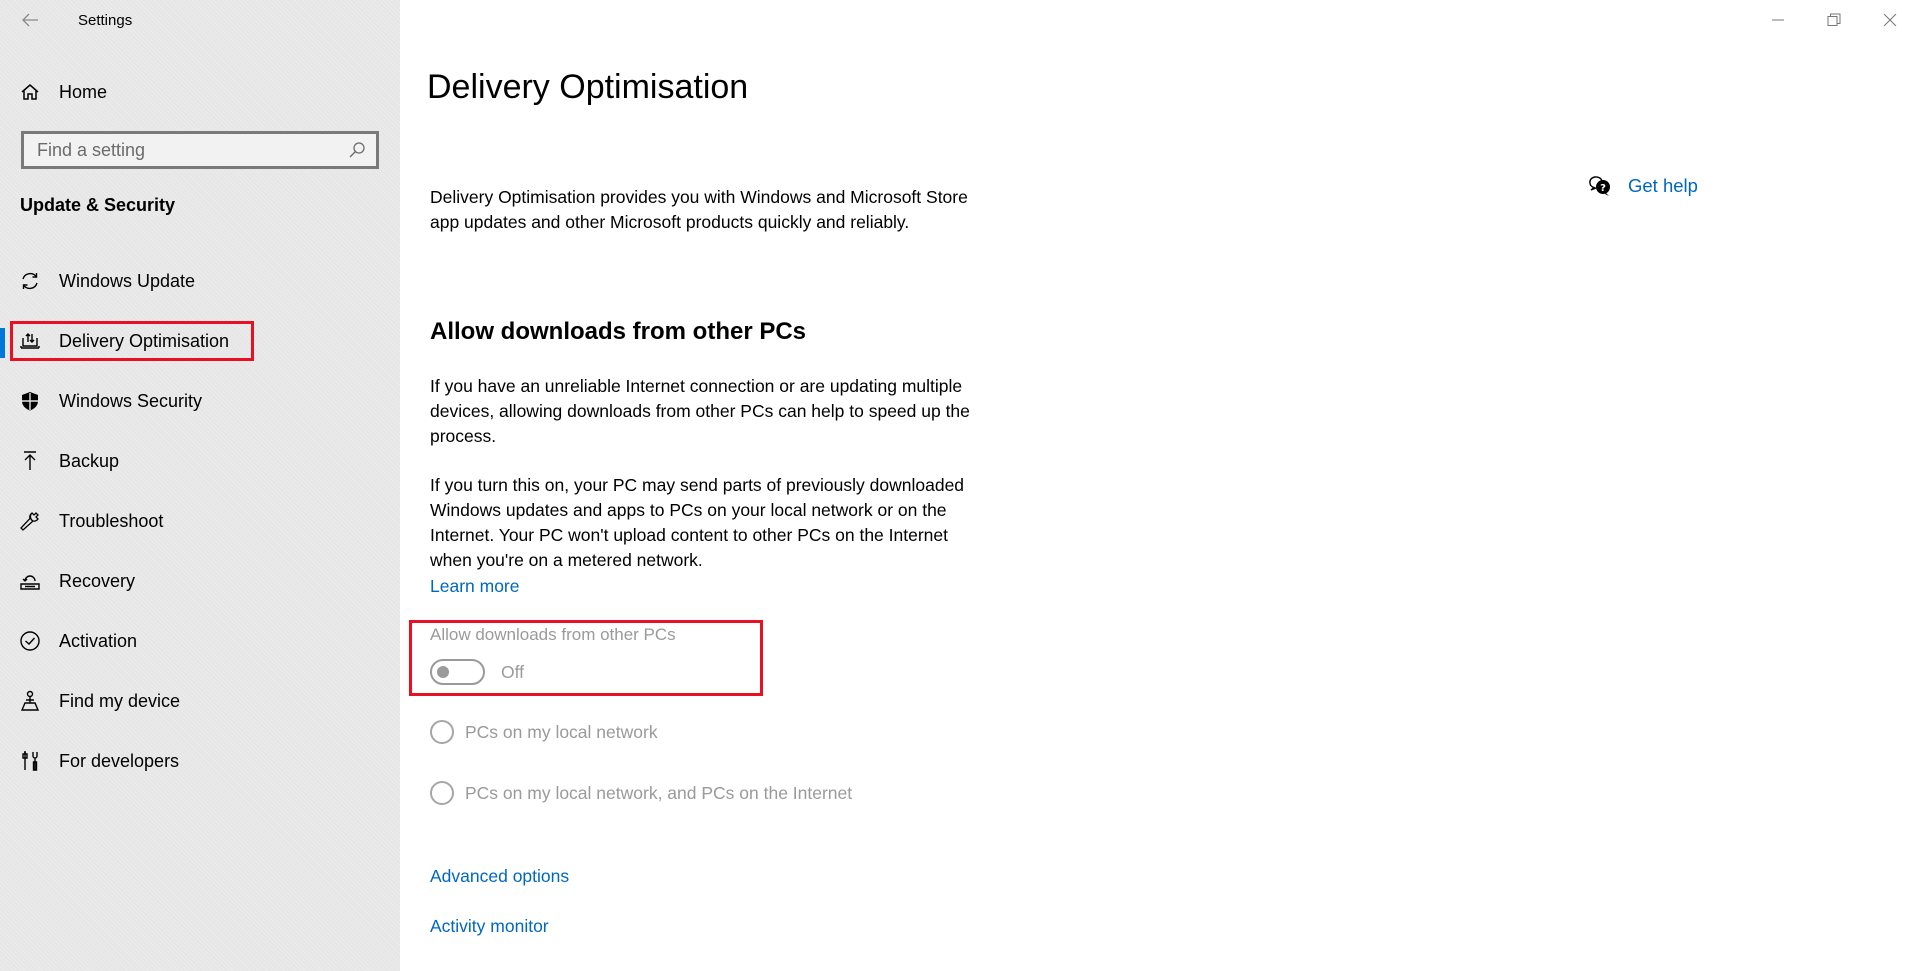  Describe the element at coordinates (30, 92) in the screenshot. I see `home-icon` at that location.